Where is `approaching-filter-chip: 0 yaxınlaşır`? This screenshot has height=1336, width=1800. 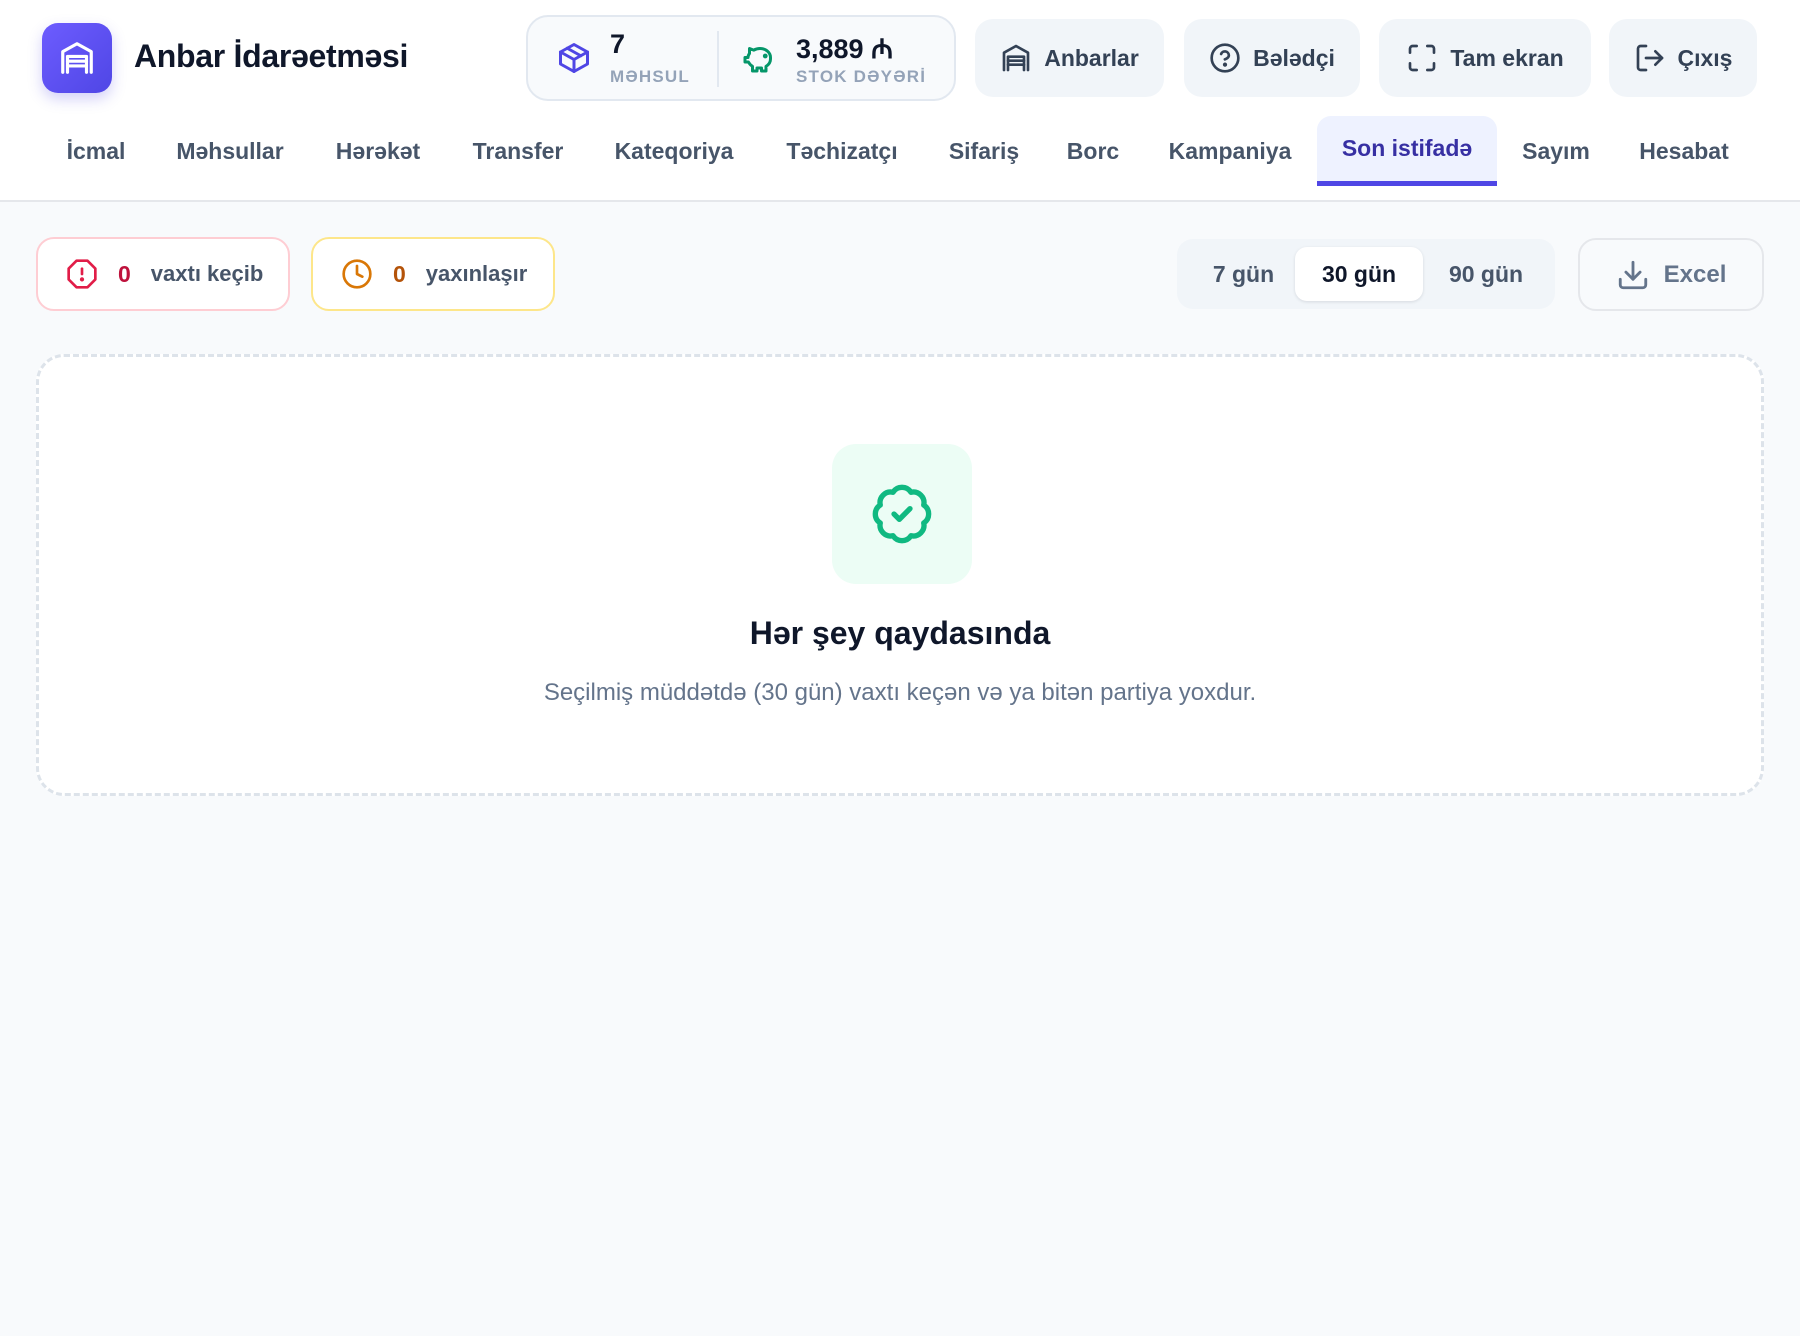
approaching-filter-chip: 0 yaxınlaşır is located at coordinates (433, 274).